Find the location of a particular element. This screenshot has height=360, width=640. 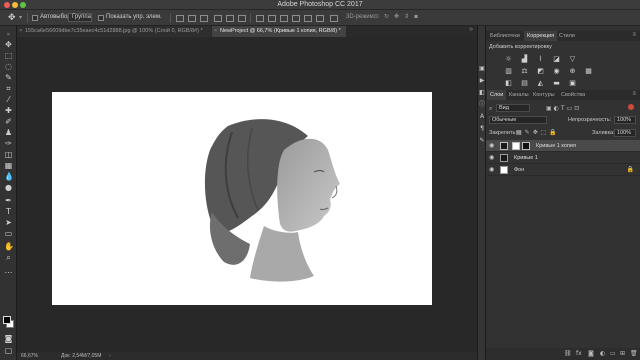

tab-layers: Слои is located at coordinates (497, 95).